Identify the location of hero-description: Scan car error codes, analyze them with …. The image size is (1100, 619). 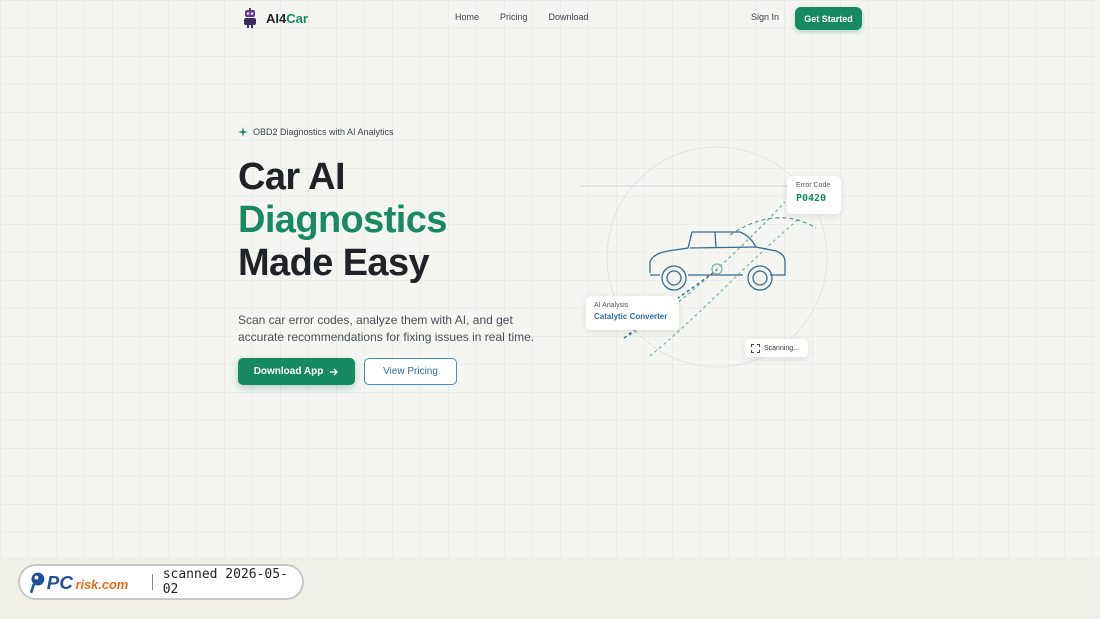
(386, 328).